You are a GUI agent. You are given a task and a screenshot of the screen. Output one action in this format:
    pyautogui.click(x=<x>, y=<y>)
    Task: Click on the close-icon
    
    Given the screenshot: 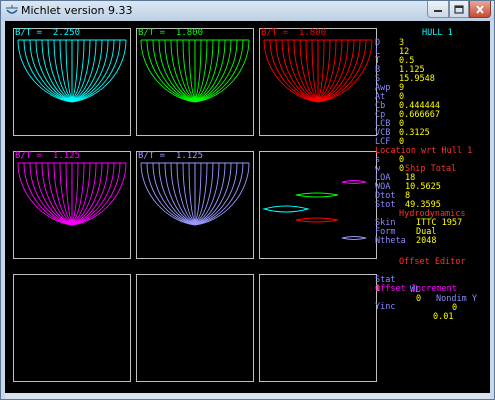 What is the action you would take?
    pyautogui.click(x=480, y=9)
    